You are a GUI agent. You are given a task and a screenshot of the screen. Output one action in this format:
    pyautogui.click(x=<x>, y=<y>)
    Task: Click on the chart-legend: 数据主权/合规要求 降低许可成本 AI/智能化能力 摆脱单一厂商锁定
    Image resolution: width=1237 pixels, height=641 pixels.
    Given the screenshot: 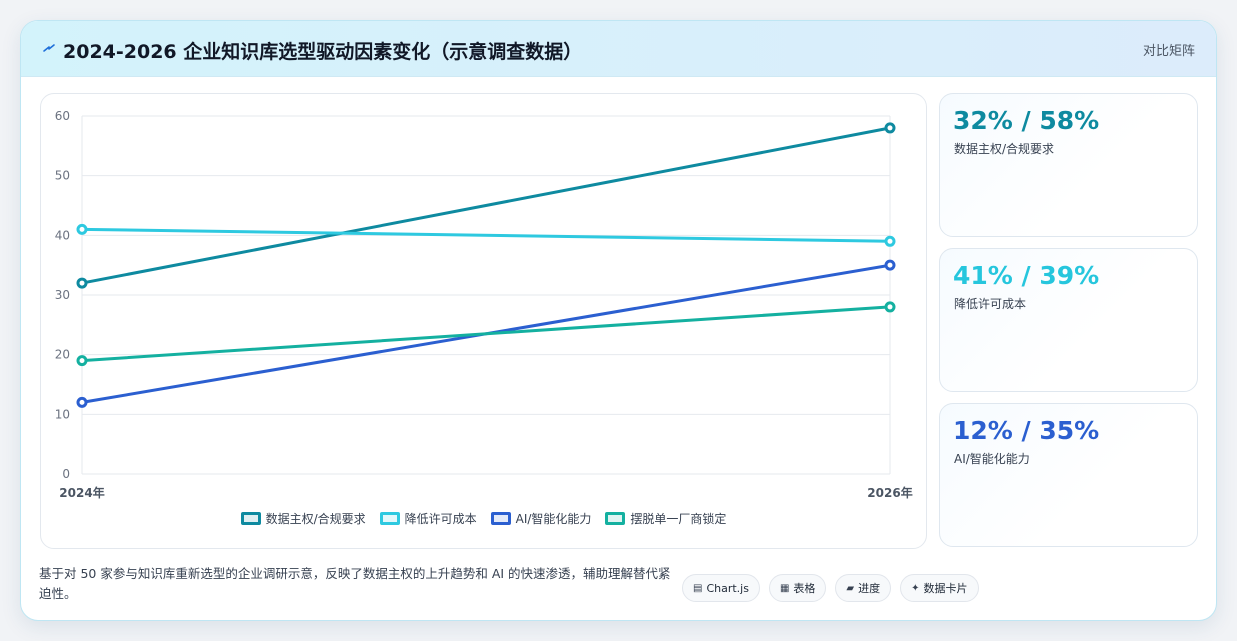 What is the action you would take?
    pyautogui.click(x=483, y=518)
    